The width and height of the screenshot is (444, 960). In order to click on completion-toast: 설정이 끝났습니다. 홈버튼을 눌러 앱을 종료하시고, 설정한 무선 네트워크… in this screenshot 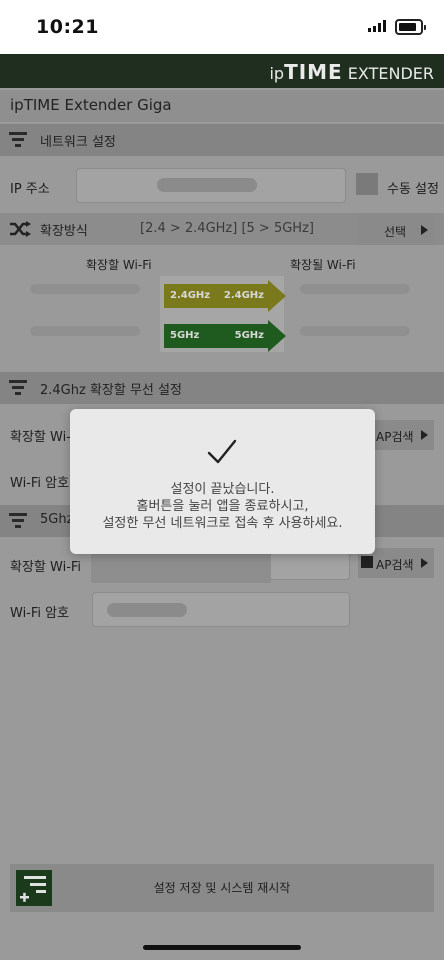, I will do `click(222, 481)`.